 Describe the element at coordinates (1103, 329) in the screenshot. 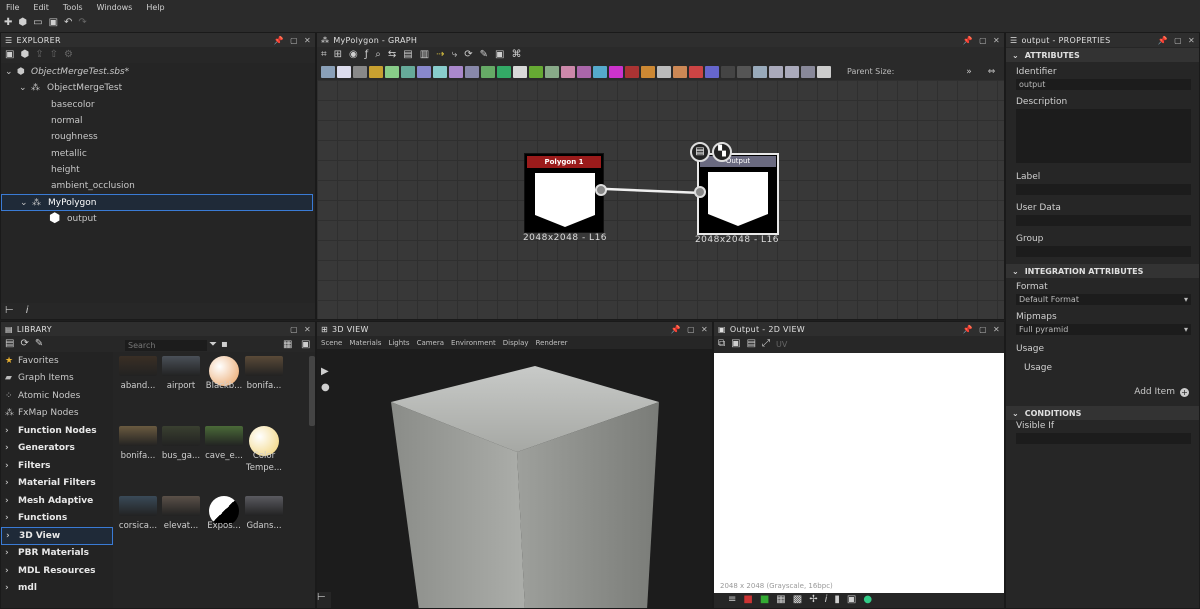

I see `mipmaps-select: Full pyramid ▾` at that location.